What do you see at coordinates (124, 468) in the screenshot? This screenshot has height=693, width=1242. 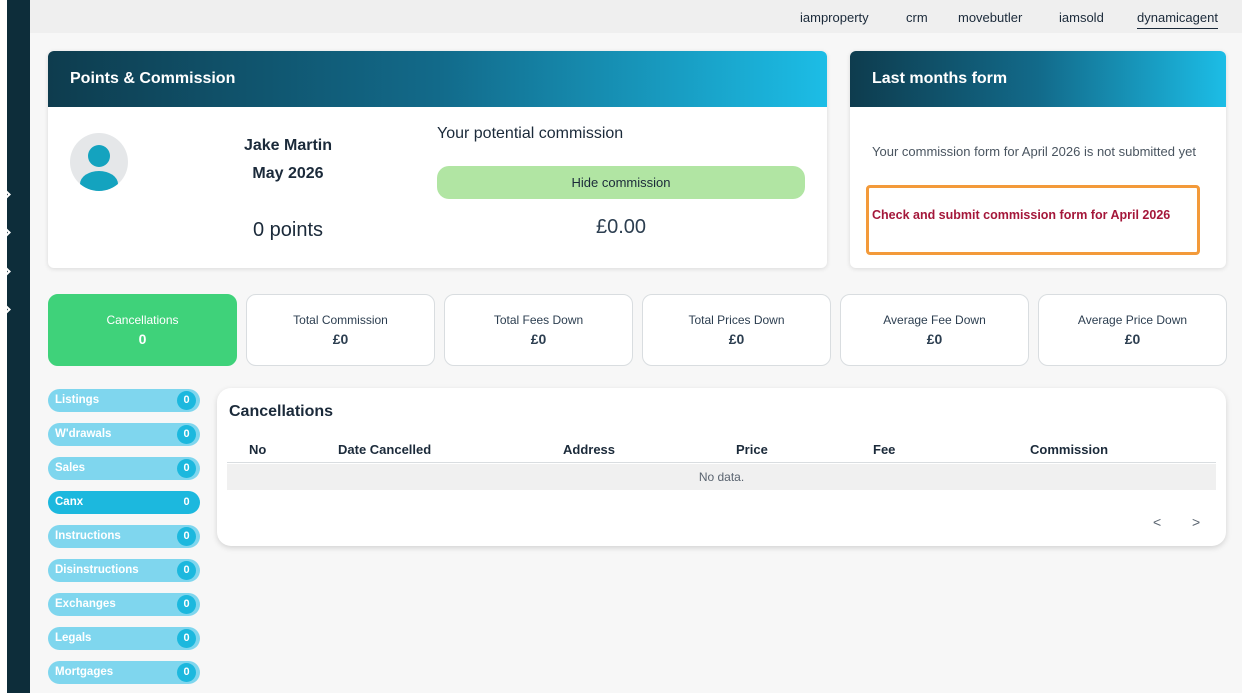 I see `pill-sales: Sales 0` at bounding box center [124, 468].